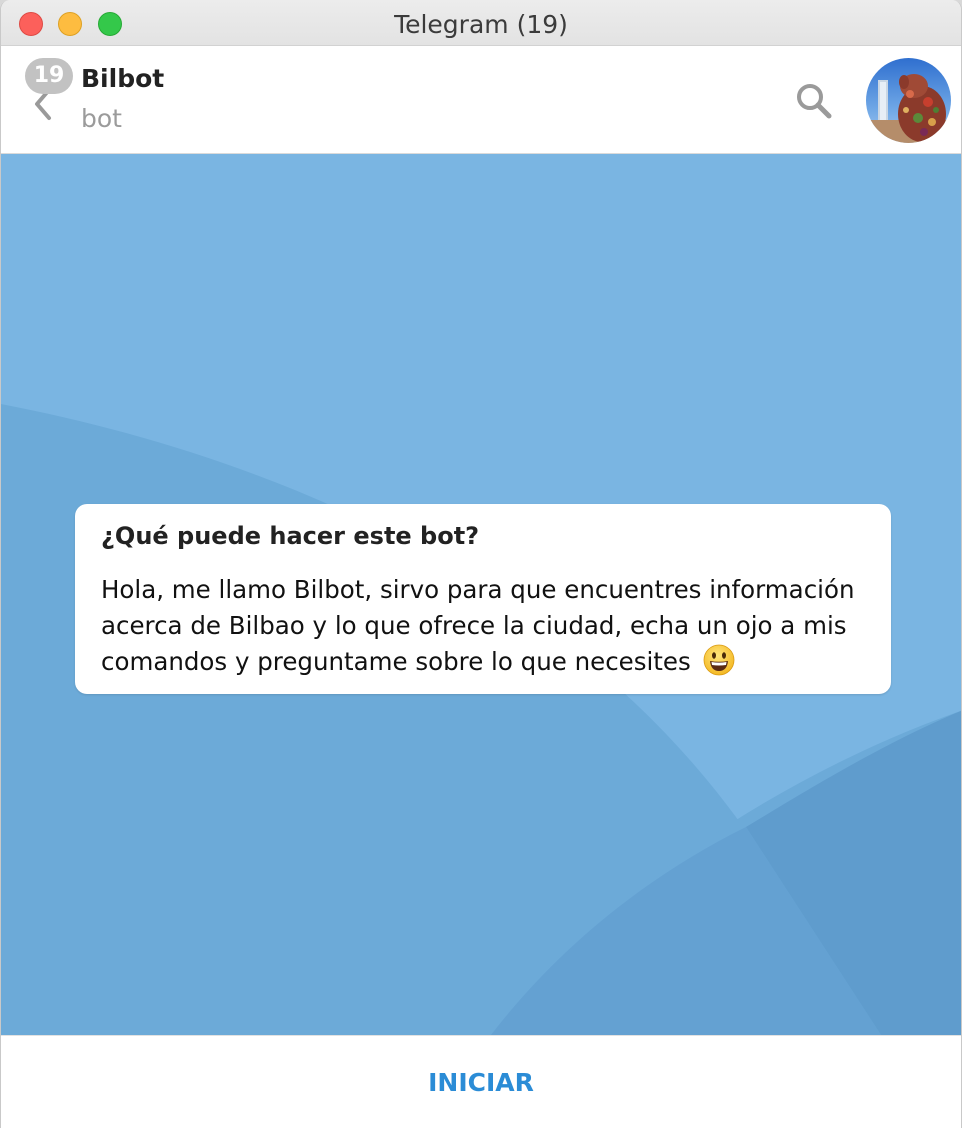 This screenshot has height=1128, width=962. I want to click on chat-status: bot, so click(101, 118).